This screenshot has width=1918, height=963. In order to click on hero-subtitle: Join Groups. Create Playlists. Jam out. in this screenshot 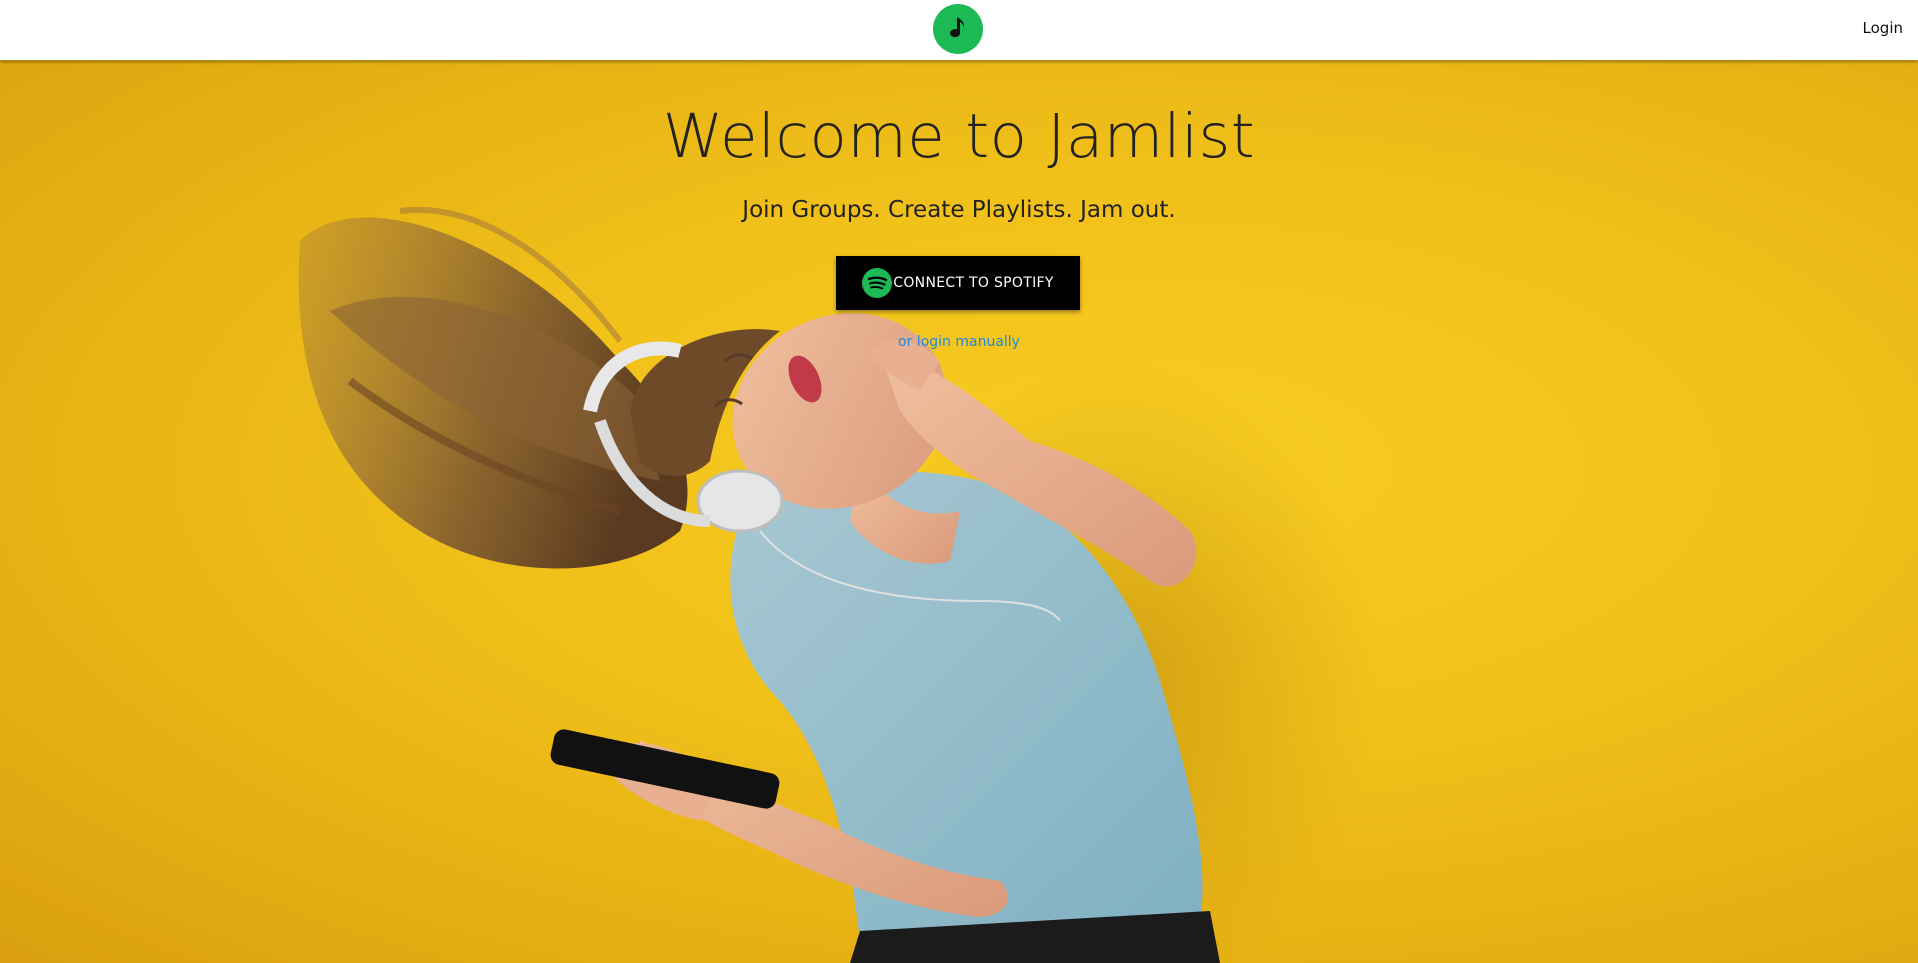, I will do `click(959, 210)`.